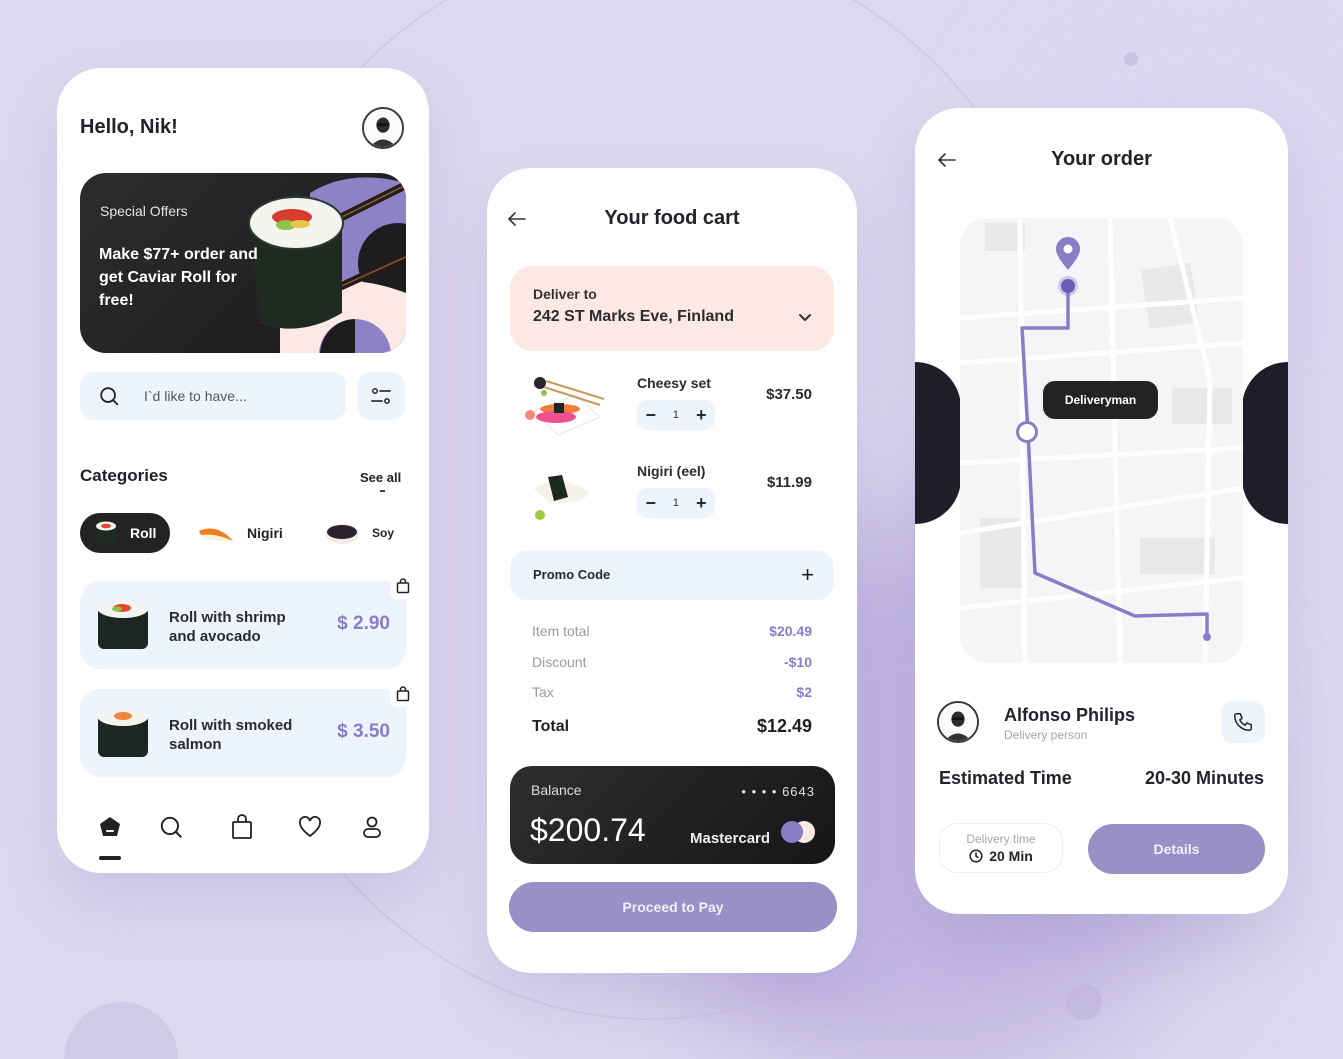 The width and height of the screenshot is (1343, 1059). What do you see at coordinates (1070, 715) in the screenshot?
I see `courier-name: Alfonso Philips` at bounding box center [1070, 715].